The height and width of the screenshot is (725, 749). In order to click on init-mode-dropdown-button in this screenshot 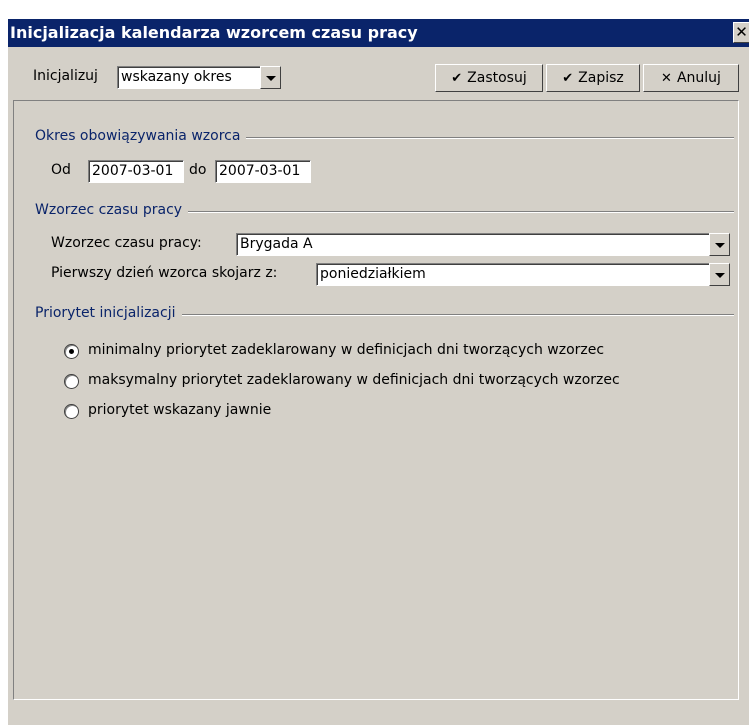, I will do `click(270, 77)`.